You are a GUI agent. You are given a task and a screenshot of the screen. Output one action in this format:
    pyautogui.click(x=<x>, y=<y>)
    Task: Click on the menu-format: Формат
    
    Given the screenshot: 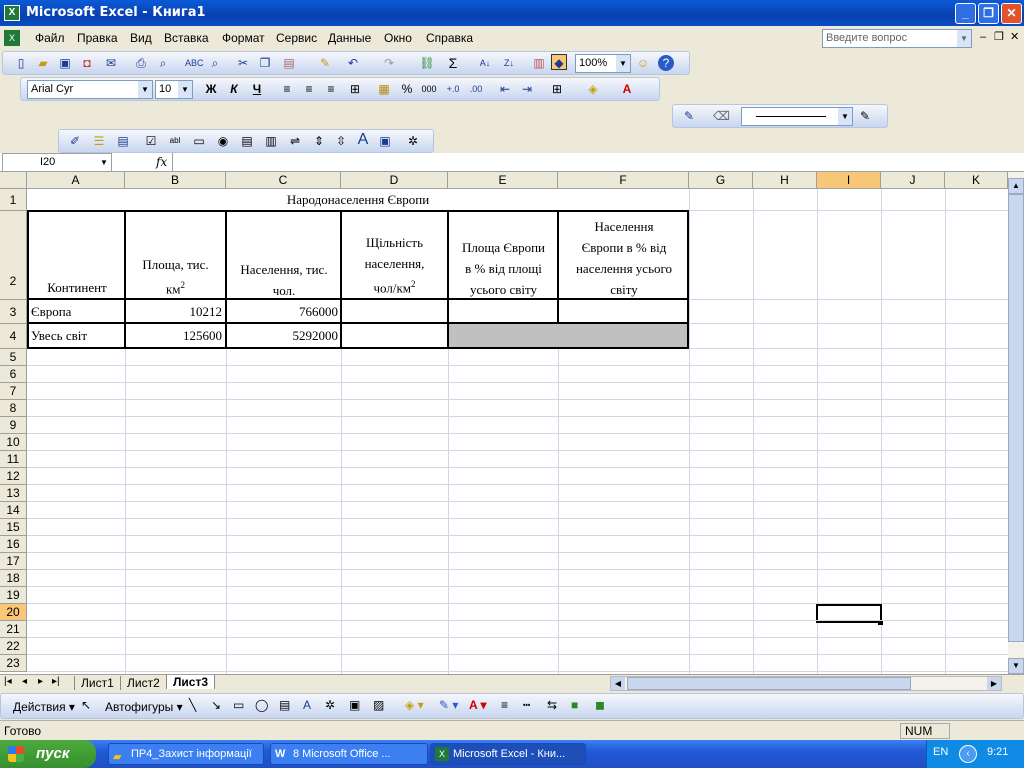 What is the action you would take?
    pyautogui.click(x=243, y=38)
    